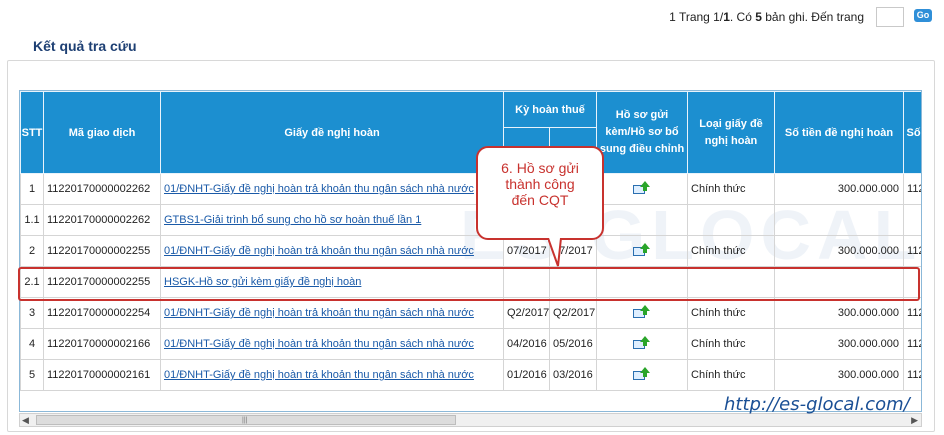 Image resolution: width=944 pixels, height=435 pixels. I want to click on goto-page-input, so click(890, 17).